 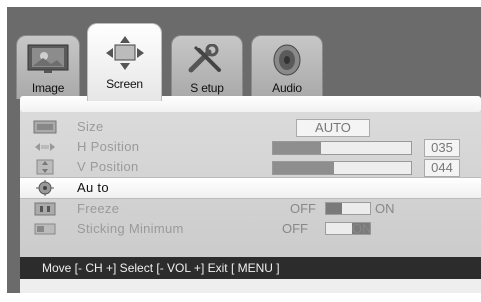 What do you see at coordinates (250, 188) in the screenshot?
I see `menu-row-auto: Au to` at bounding box center [250, 188].